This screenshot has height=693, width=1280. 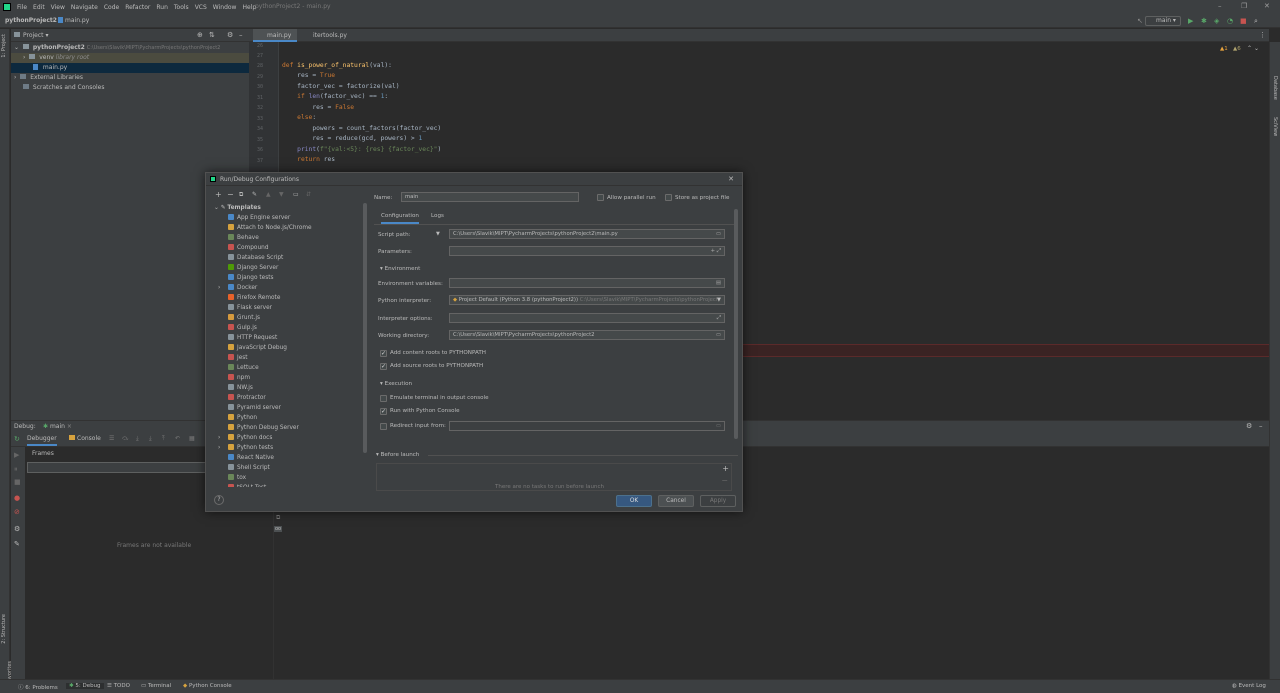 I want to click on template-item: Jest, so click(x=238, y=358).